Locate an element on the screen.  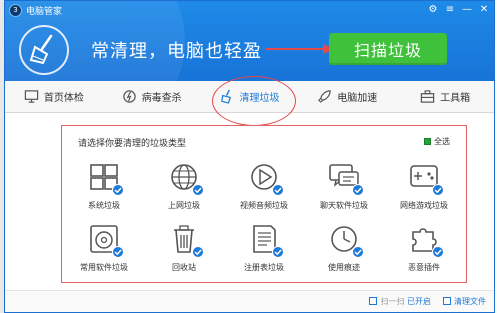
quick-clean-state: 已开启 is located at coordinates (419, 301).